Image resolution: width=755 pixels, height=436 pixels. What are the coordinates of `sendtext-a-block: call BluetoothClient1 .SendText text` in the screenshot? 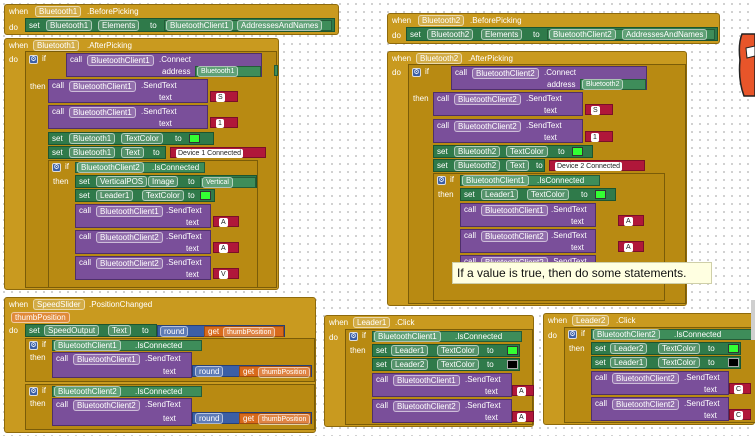 It's located at (528, 215).